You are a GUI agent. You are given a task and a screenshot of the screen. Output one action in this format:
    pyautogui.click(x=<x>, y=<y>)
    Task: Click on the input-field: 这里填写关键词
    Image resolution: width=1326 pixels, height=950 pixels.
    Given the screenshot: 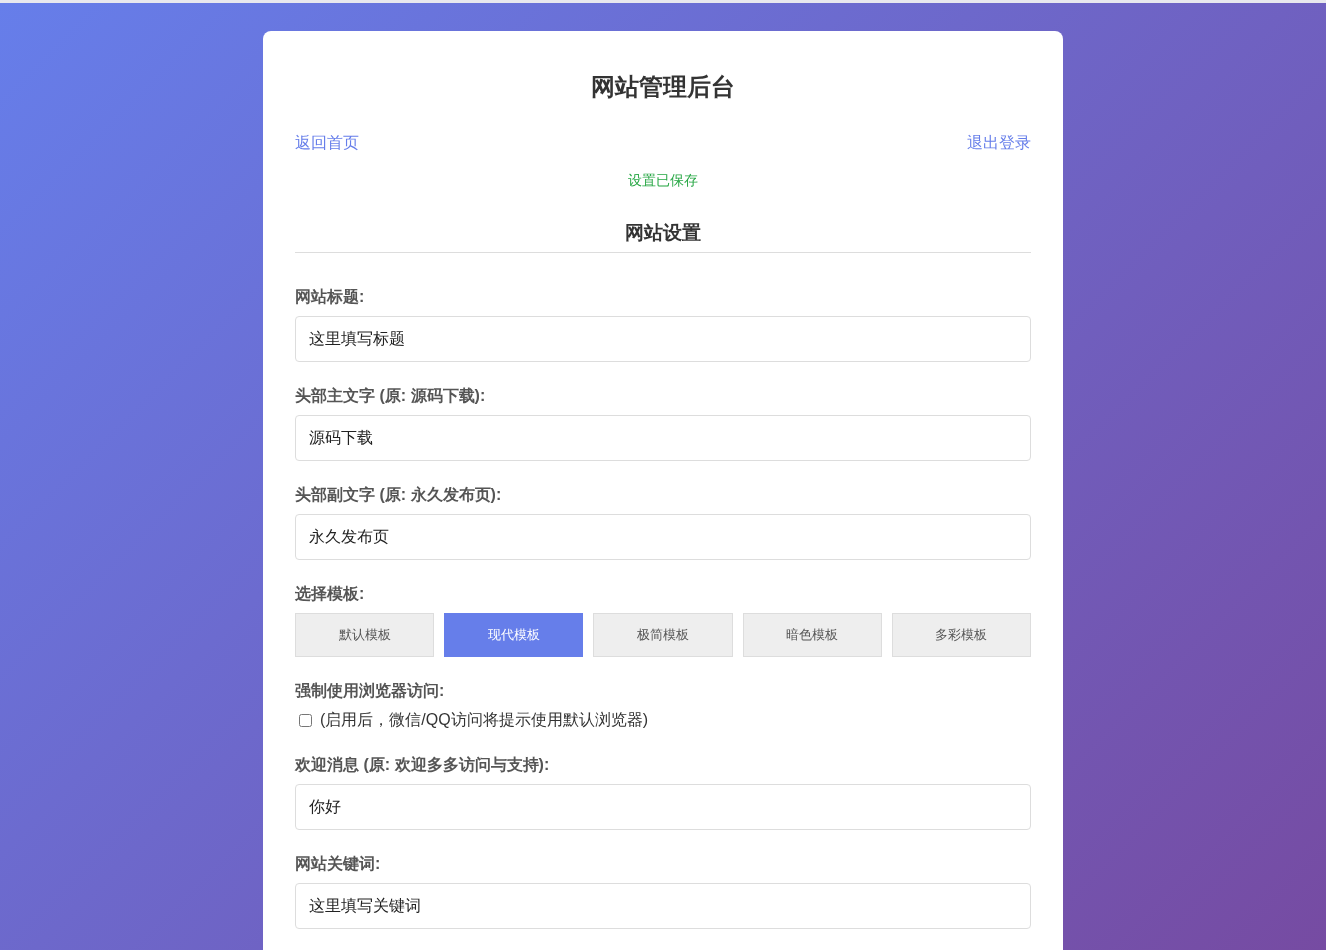 What is the action you would take?
    pyautogui.click(x=663, y=906)
    